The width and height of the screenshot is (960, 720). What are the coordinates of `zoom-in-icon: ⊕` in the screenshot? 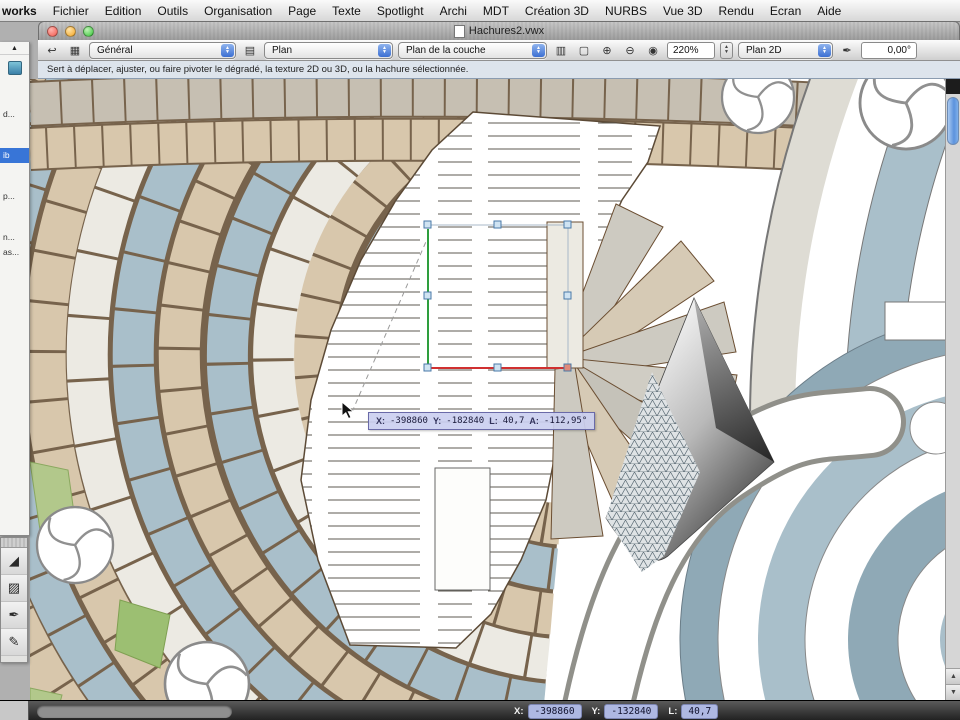 It's located at (607, 50).